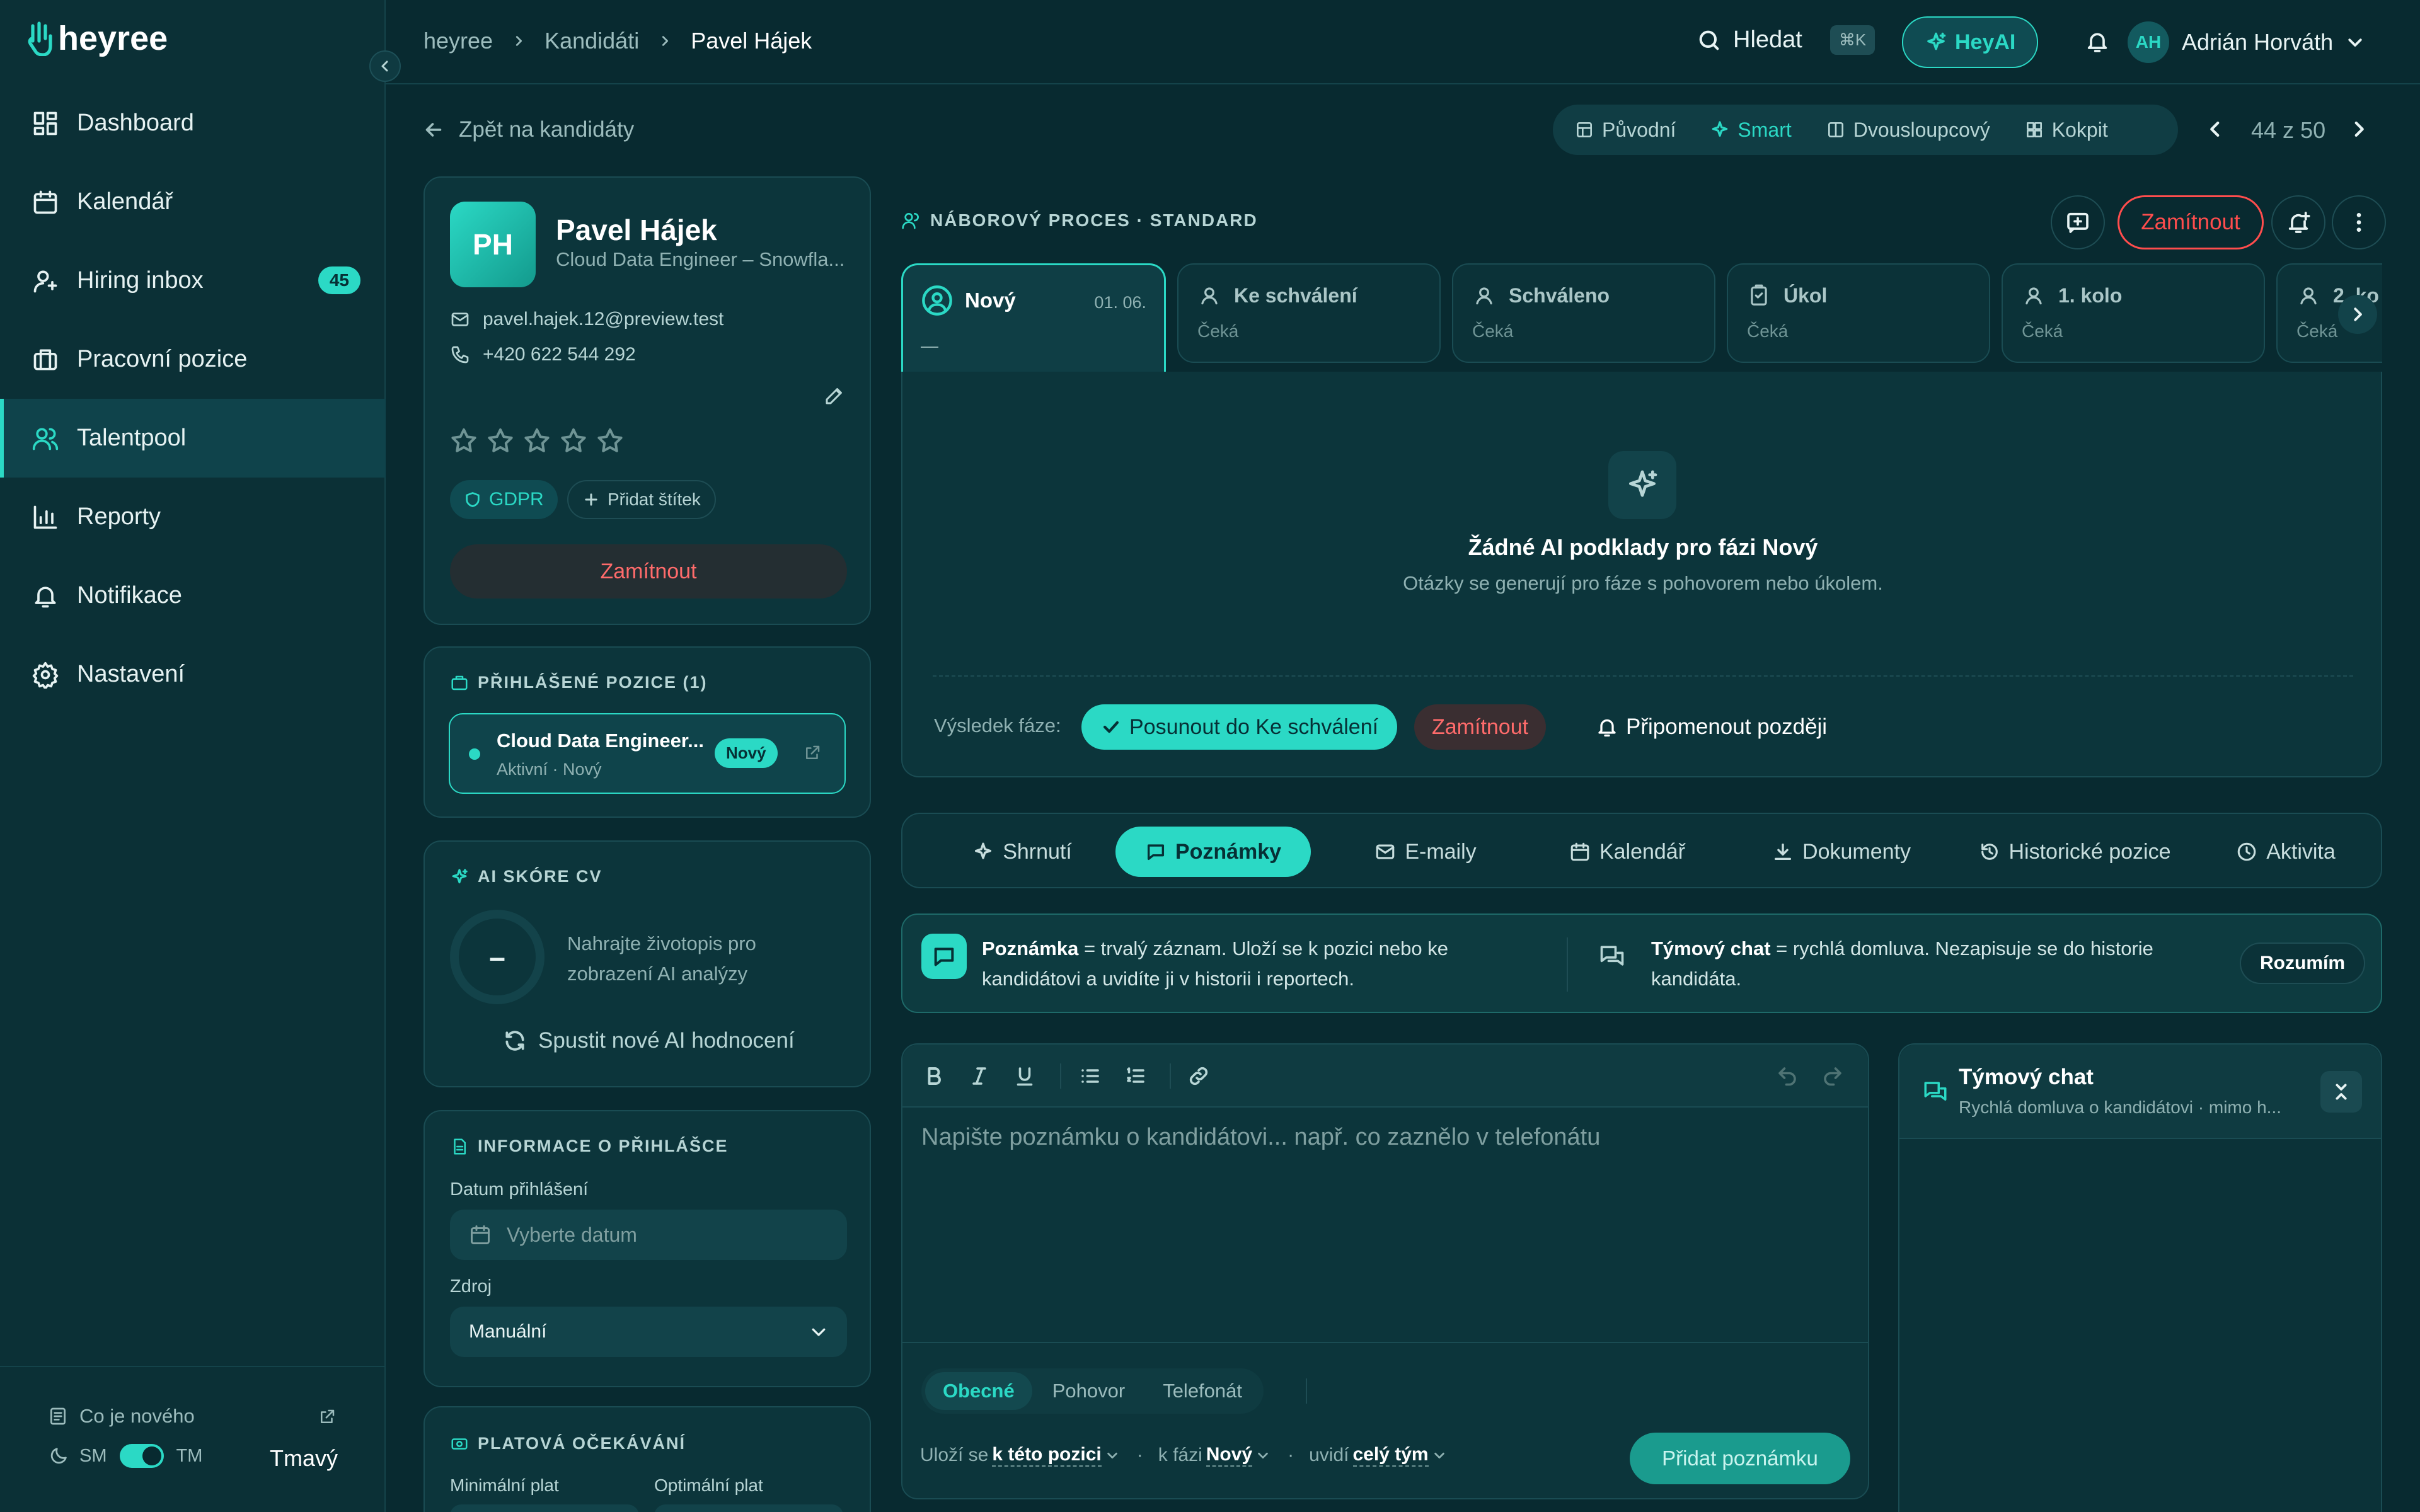  I want to click on sidebar-item-positions: Pracovní pozice, so click(193, 359).